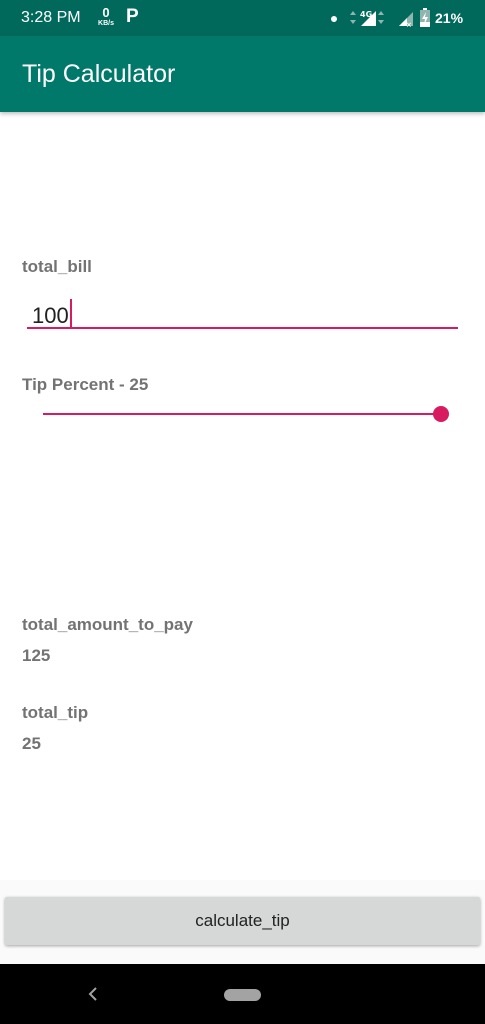 Image resolution: width=485 pixels, height=1024 pixels. I want to click on total-bill-value: 100, so click(50, 315).